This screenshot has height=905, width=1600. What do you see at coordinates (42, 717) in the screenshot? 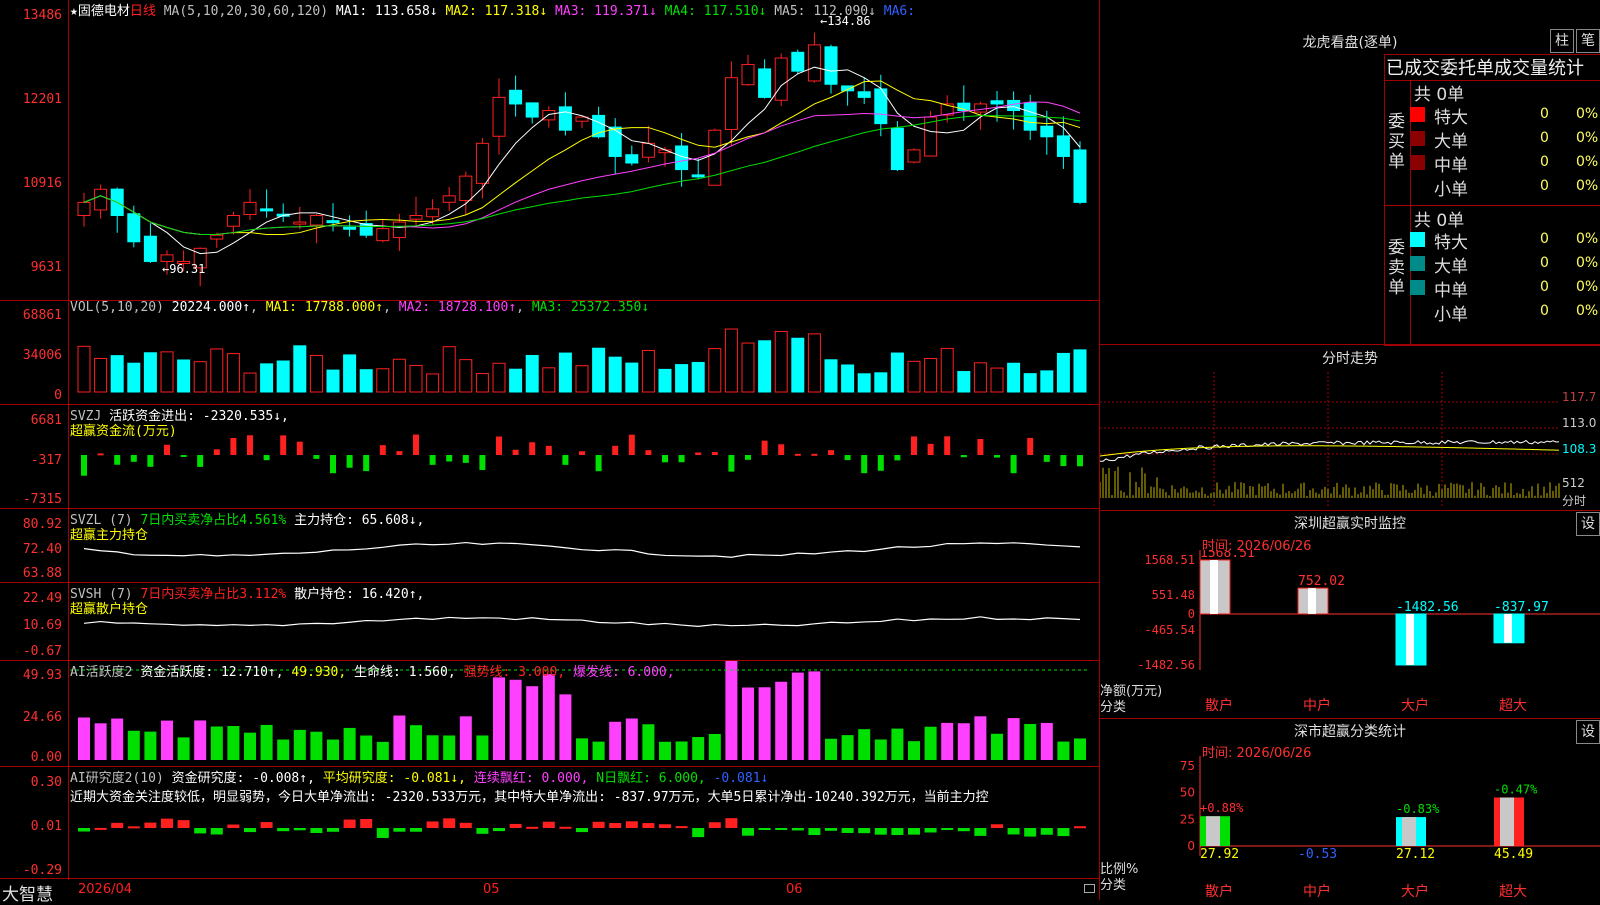
I see `ai1-ytick-1: 24.66` at bounding box center [42, 717].